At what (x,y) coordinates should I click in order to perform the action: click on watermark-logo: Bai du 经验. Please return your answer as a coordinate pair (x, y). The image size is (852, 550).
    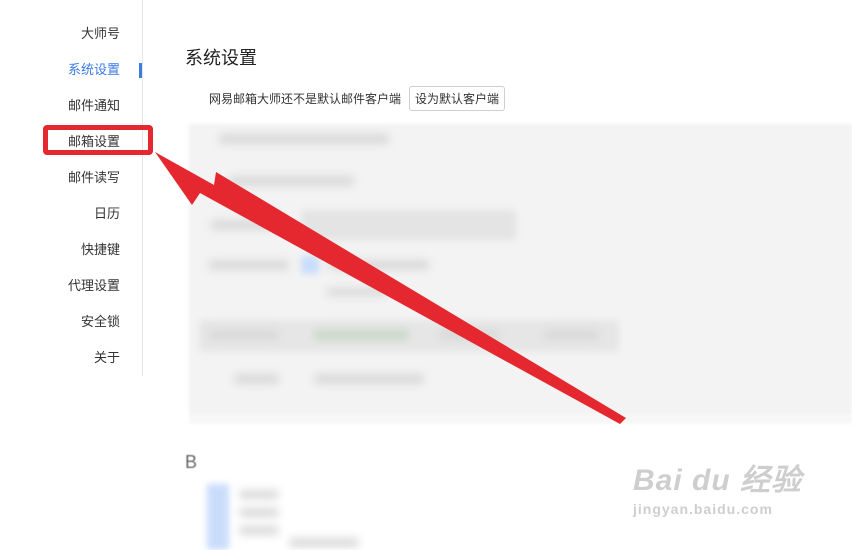
    Looking at the image, I should click on (717, 480).